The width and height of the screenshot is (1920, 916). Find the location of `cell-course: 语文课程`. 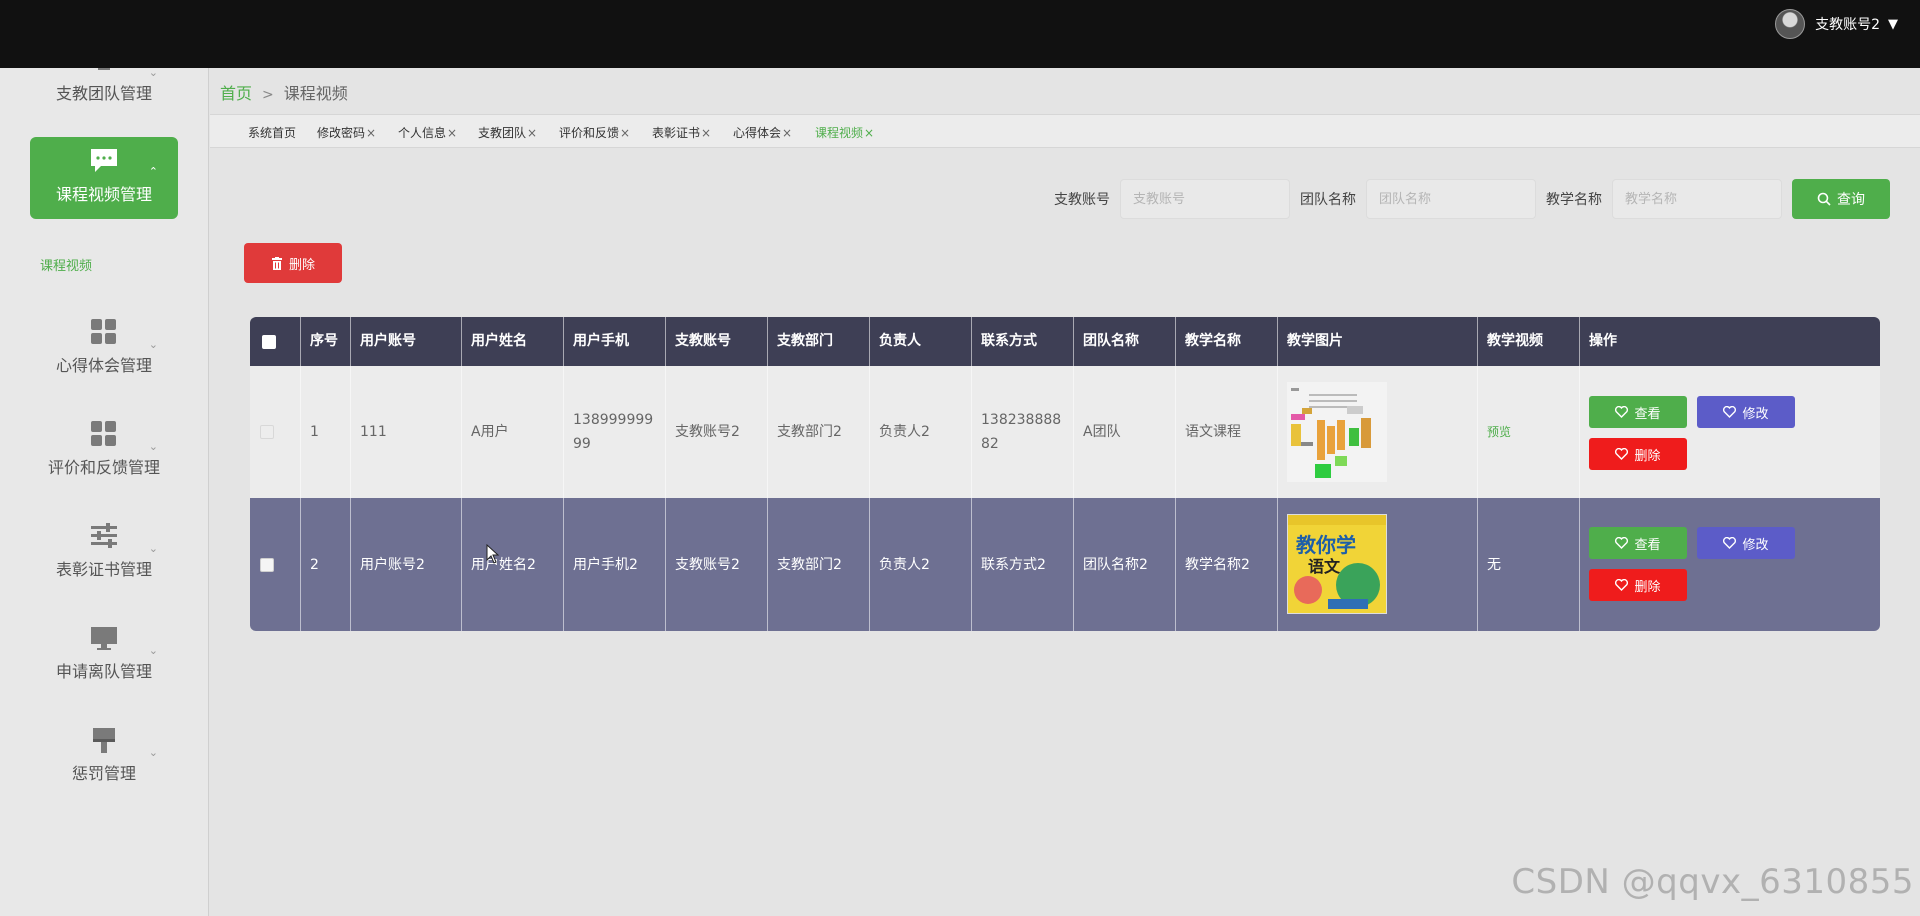

cell-course: 语文课程 is located at coordinates (1213, 432).